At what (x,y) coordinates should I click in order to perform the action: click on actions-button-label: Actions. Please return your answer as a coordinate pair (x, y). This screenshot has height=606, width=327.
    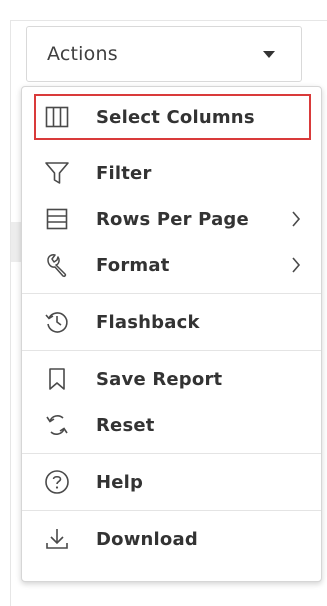
    Looking at the image, I should click on (82, 54).